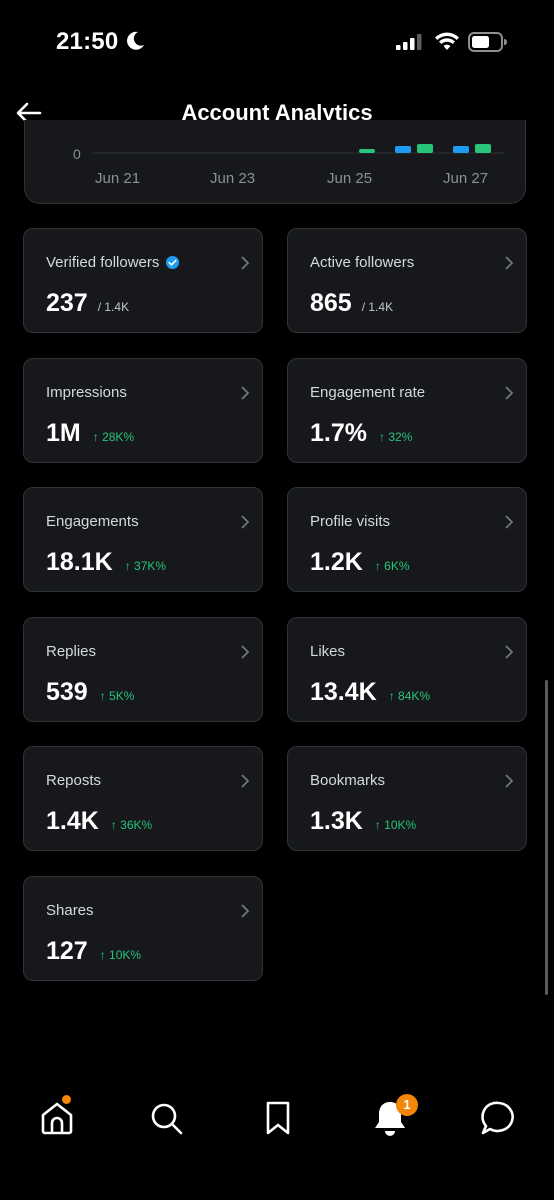 The width and height of the screenshot is (554, 1200). What do you see at coordinates (143, 928) in the screenshot?
I see `card-shares: Shares 127 ↑ 10K%` at bounding box center [143, 928].